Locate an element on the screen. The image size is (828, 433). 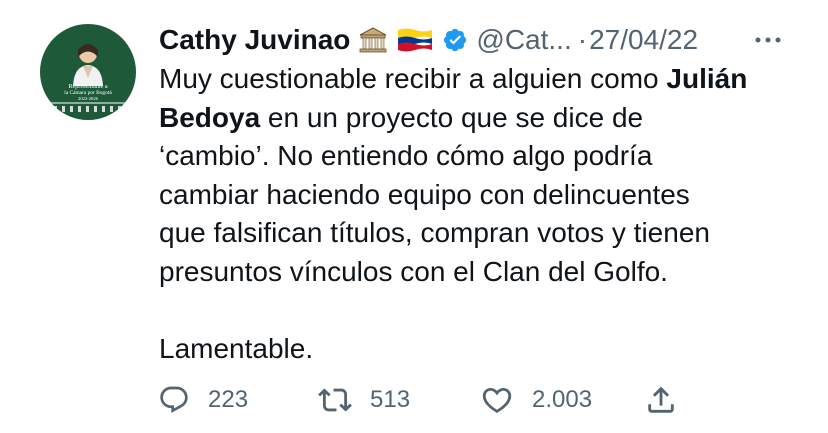
reply-count: 223 is located at coordinates (228, 399).